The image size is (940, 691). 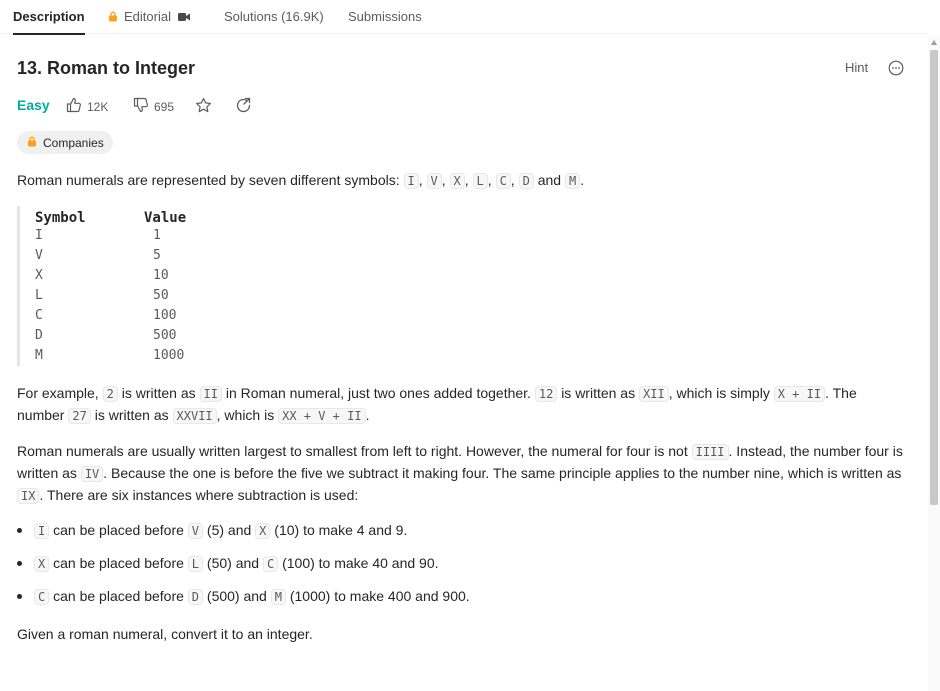 What do you see at coordinates (39, 235) in the screenshot?
I see `table-cell-symbol: I` at bounding box center [39, 235].